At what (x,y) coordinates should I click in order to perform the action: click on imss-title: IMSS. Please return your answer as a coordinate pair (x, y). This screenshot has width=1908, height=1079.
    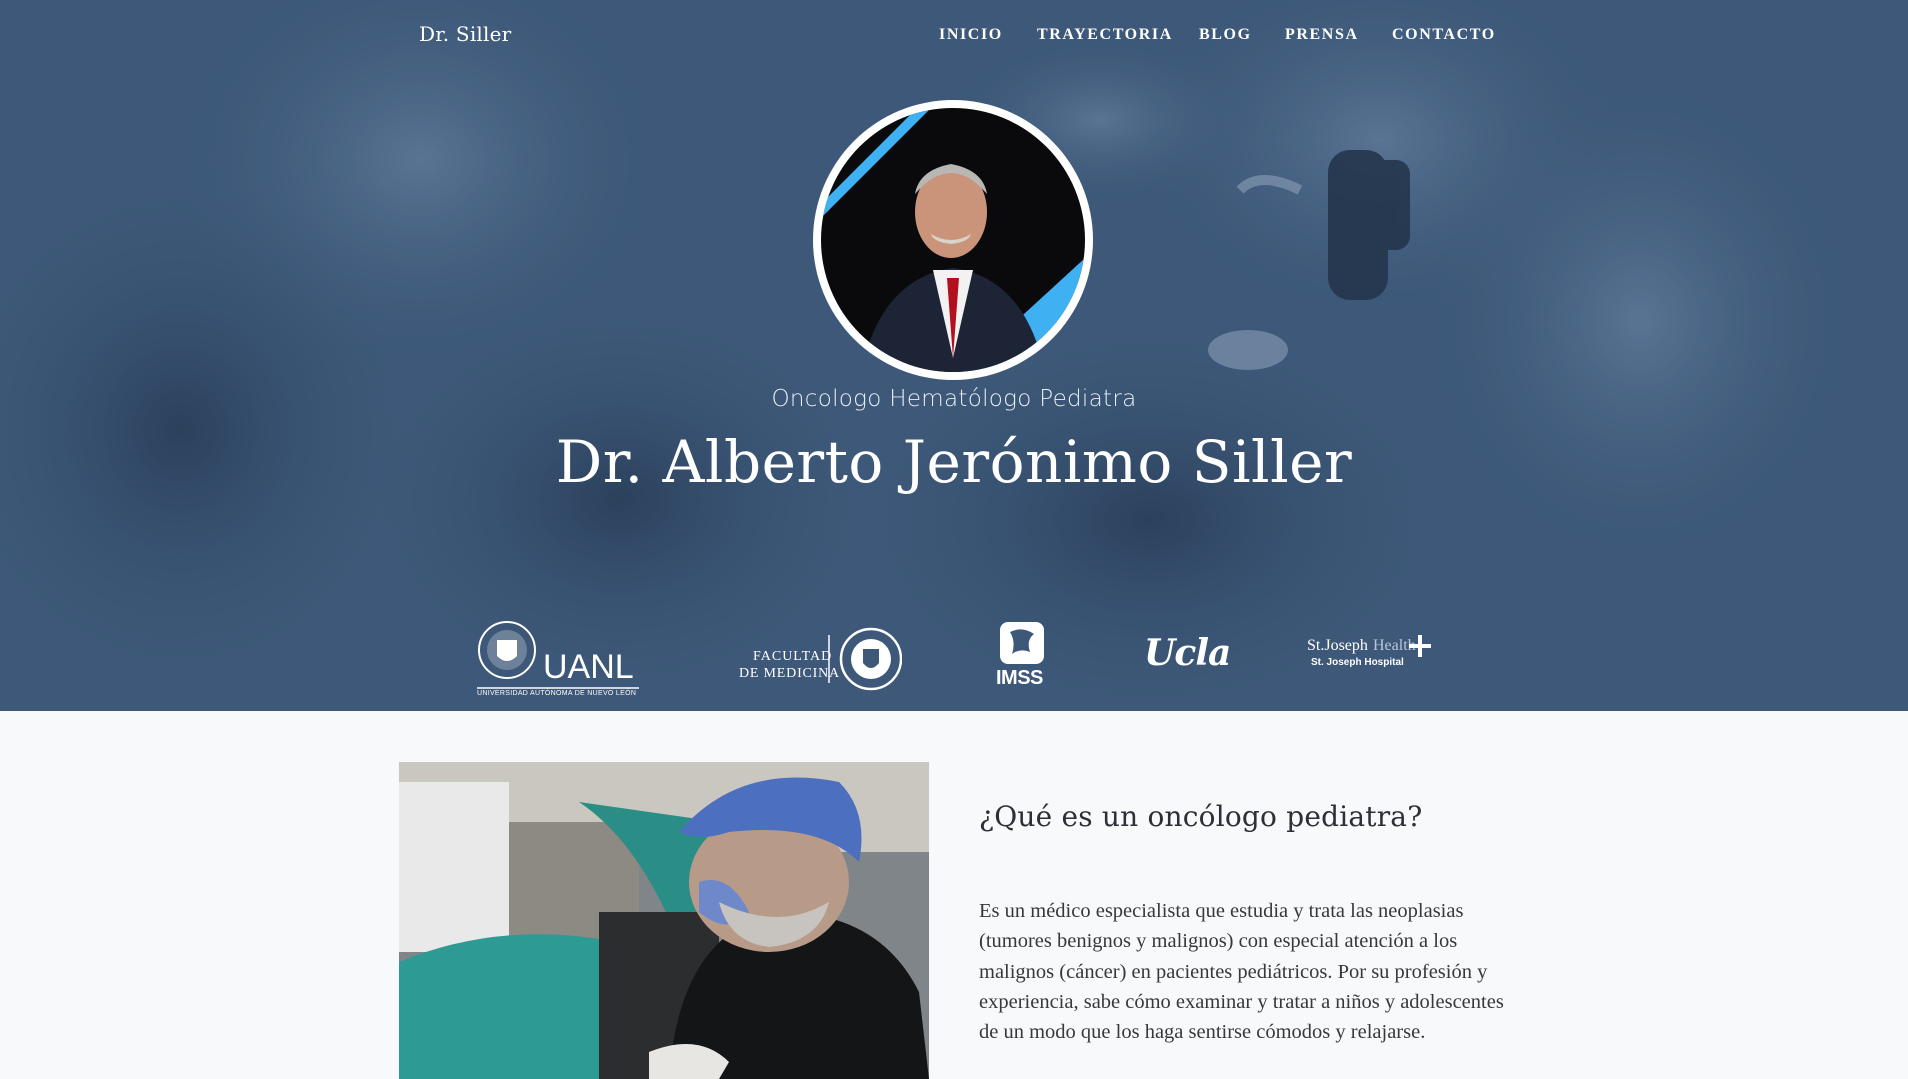
    Looking at the image, I should click on (1019, 678).